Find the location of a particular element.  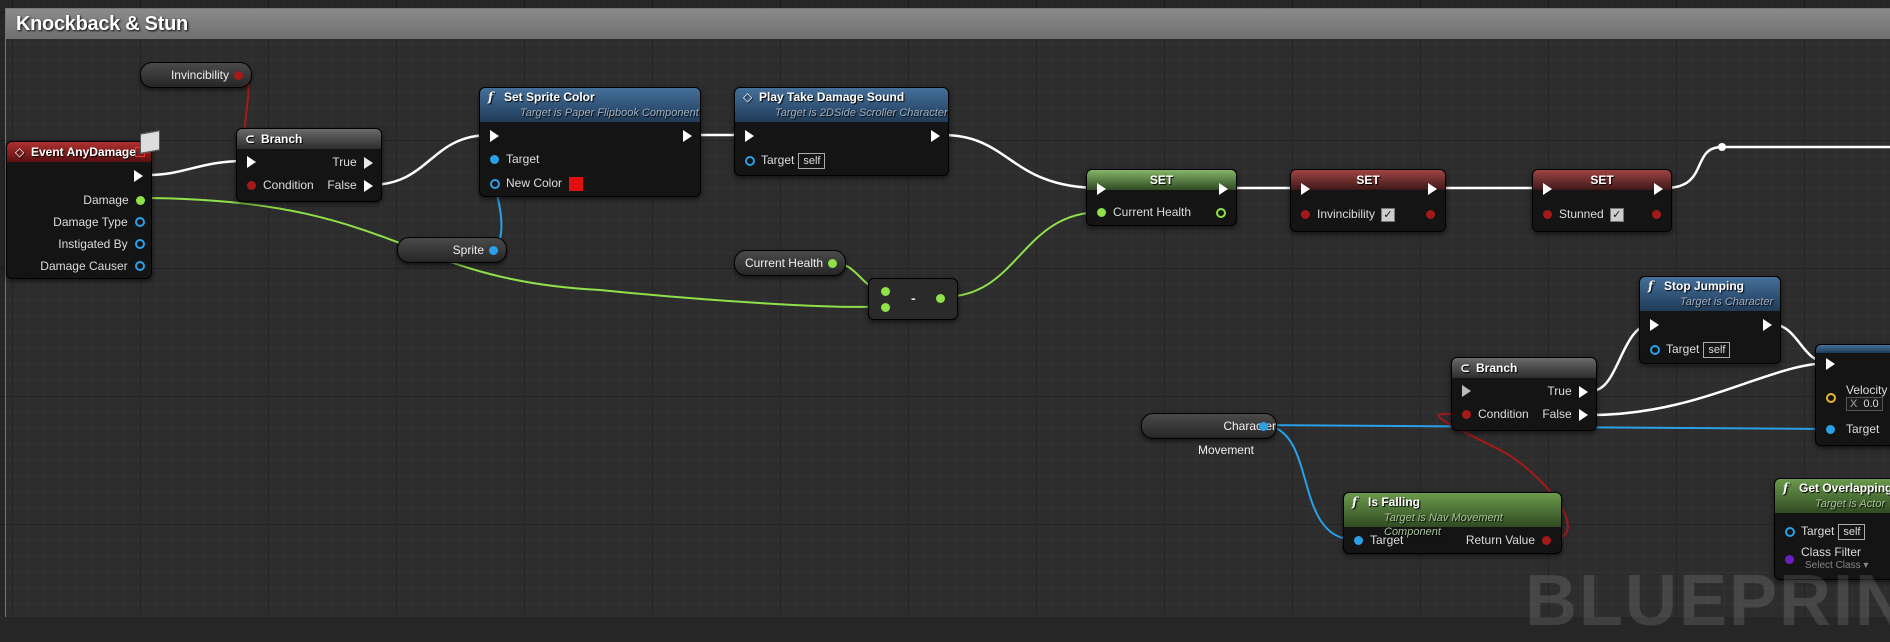

subtract-output-pin is located at coordinates (940, 298).